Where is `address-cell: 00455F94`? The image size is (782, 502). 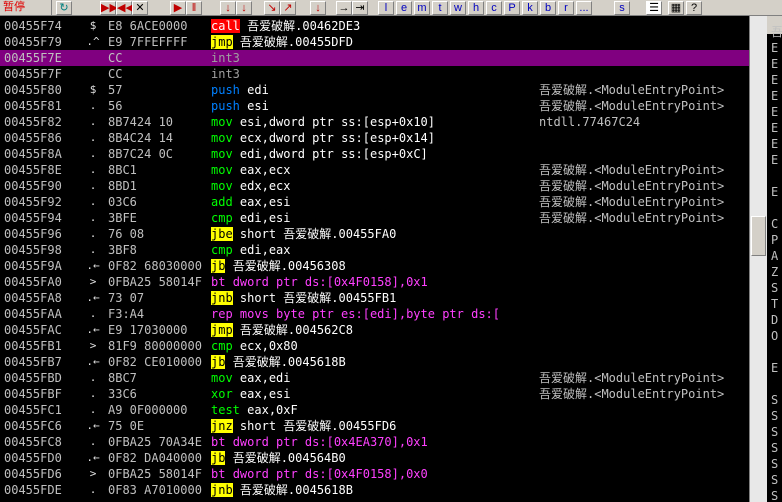
address-cell: 00455F94 is located at coordinates (40, 218).